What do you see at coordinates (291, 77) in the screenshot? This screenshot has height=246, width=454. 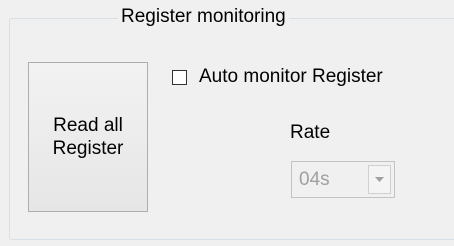 I see `auto-monitor-label: Auto monitor Register` at bounding box center [291, 77].